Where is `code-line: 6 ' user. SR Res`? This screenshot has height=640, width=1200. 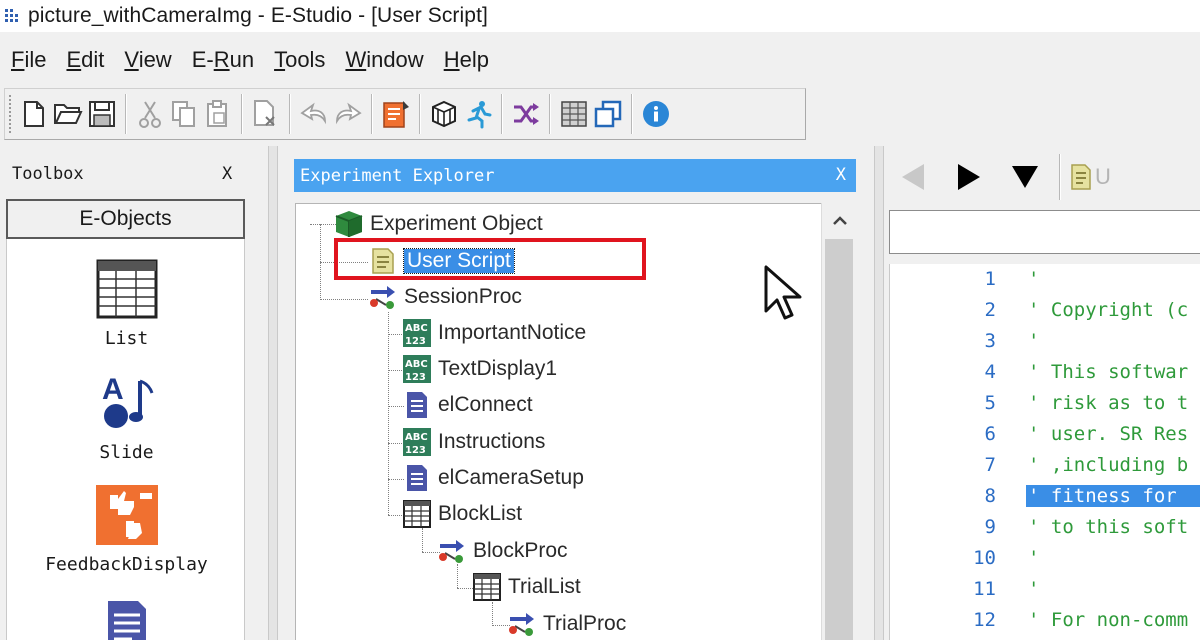
code-line: 6 ' user. SR Res is located at coordinates (1045, 438).